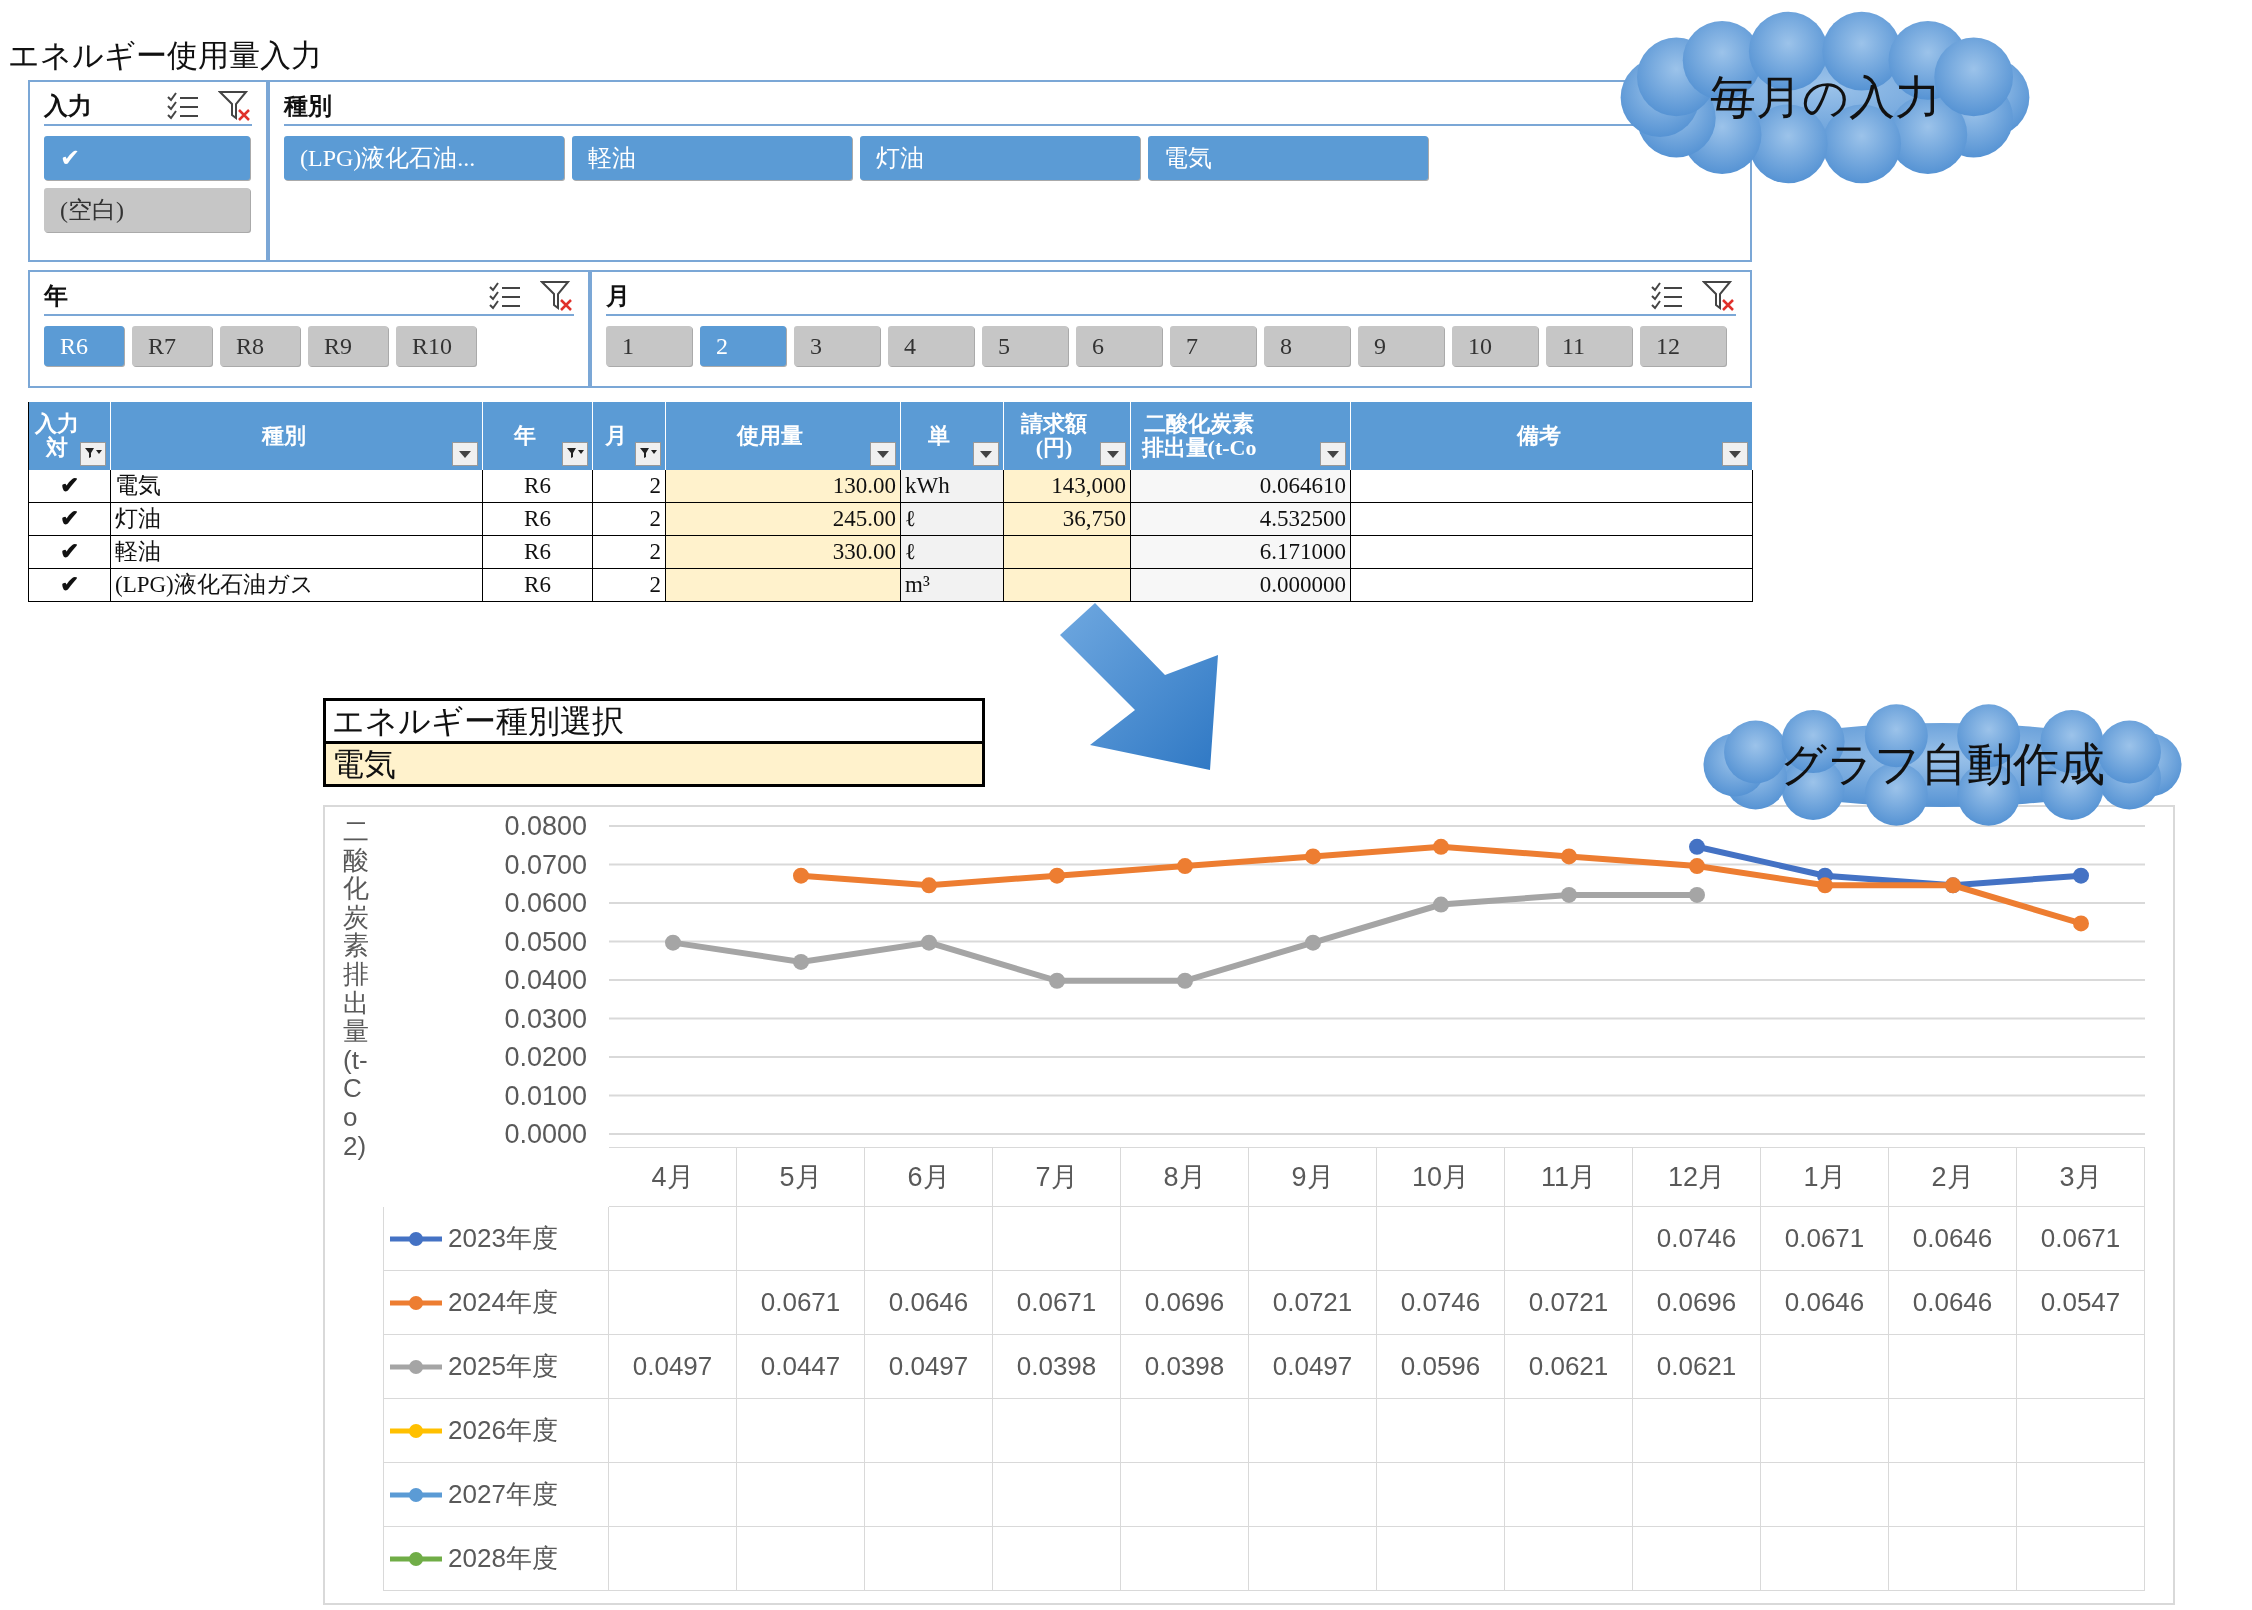 The width and height of the screenshot is (2252, 1610). What do you see at coordinates (673, 1177) in the screenshot?
I see `category-label: 4月` at bounding box center [673, 1177].